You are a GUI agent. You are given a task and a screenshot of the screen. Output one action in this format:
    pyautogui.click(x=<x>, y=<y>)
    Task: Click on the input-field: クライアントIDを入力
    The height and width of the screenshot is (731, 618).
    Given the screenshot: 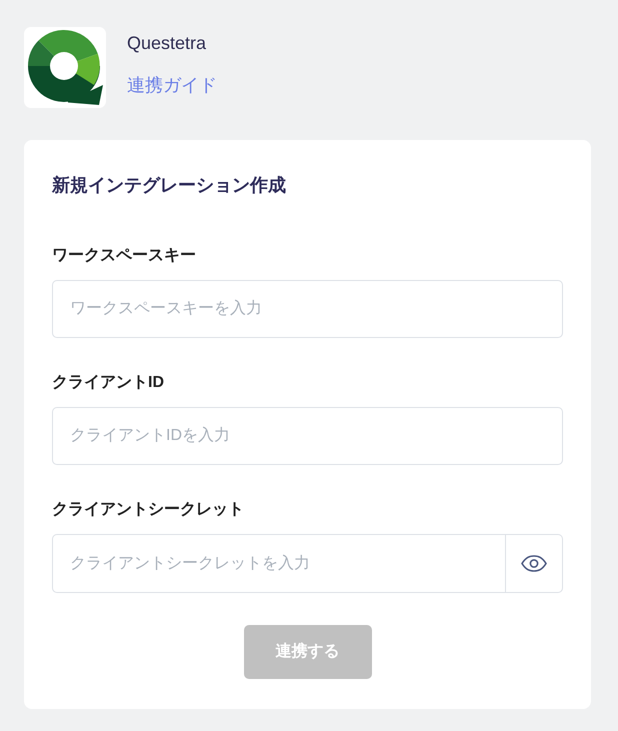 What is the action you would take?
    pyautogui.click(x=307, y=436)
    